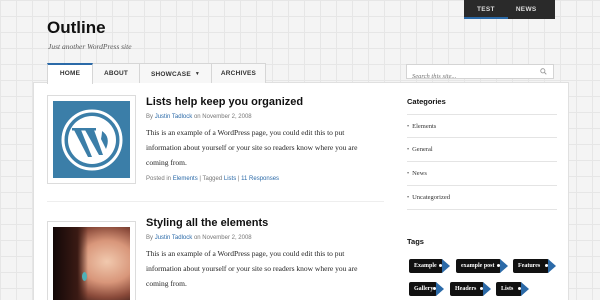  I want to click on site-tagline: Just another WordPress site, so click(90, 46).